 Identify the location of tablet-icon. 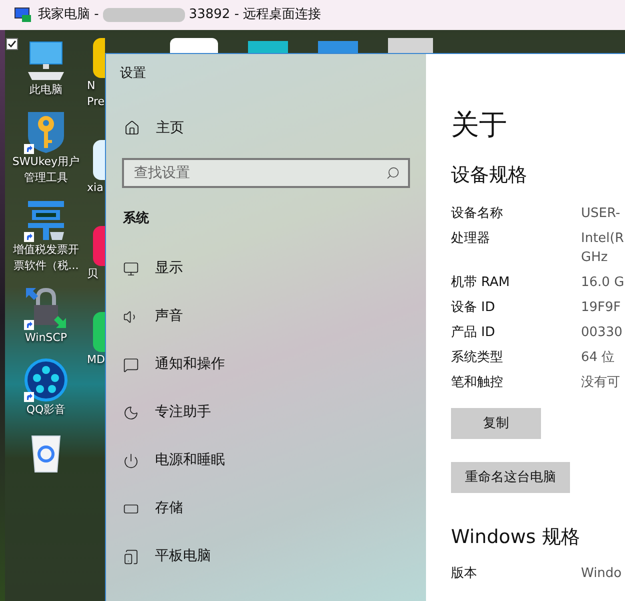
(131, 556).